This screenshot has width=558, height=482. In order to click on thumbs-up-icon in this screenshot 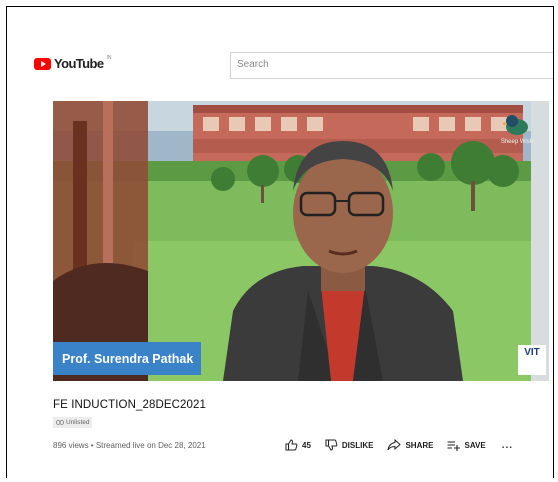, I will do `click(291, 445)`.